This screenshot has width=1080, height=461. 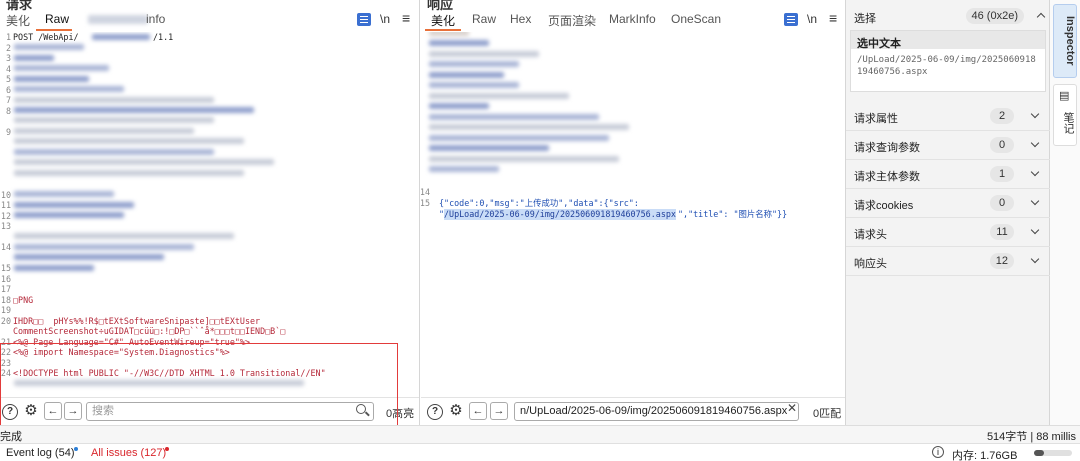 What do you see at coordinates (1002, 116) in the screenshot?
I see `row-count: 2` at bounding box center [1002, 116].